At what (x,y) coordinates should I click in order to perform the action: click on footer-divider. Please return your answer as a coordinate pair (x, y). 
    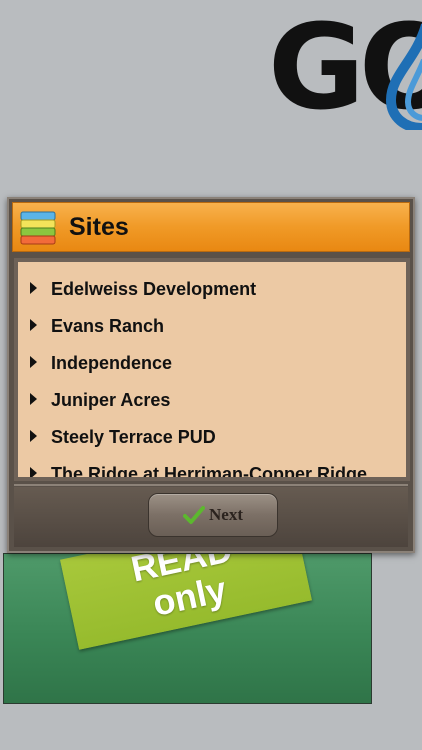
    Looking at the image, I should click on (211, 485).